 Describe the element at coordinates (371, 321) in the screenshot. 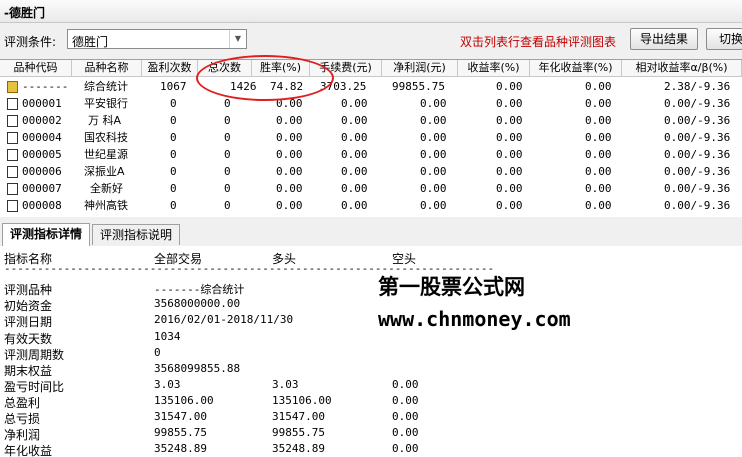

I see `detail-row: 评测日期 2016/02/01-2018/11/30` at that location.